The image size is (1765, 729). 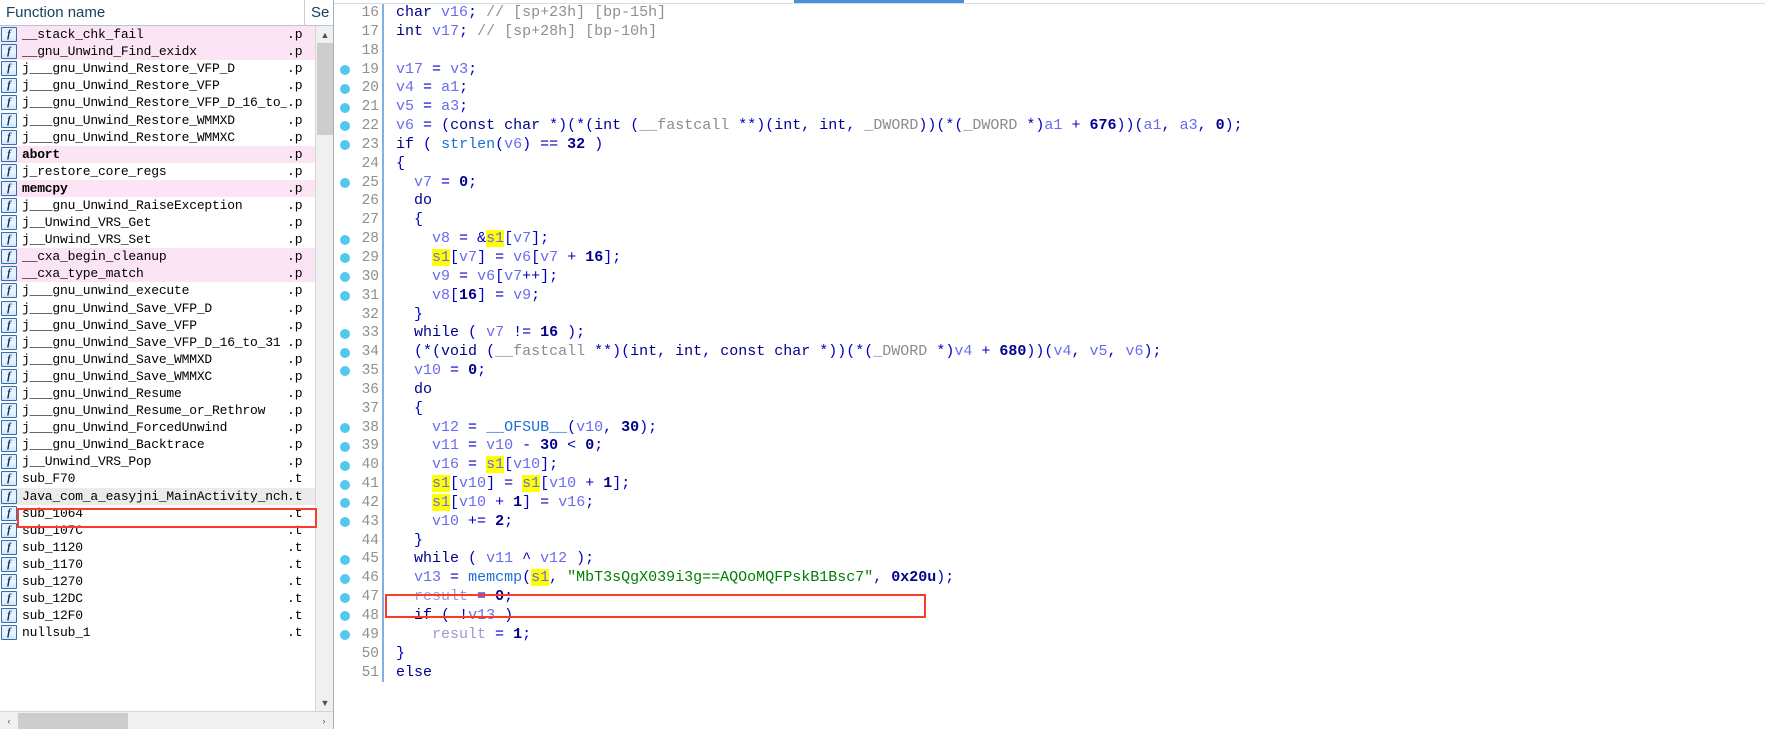 What do you see at coordinates (1049, 560) in the screenshot?
I see `code-line: 45 while ( v11 ^ v12 );` at bounding box center [1049, 560].